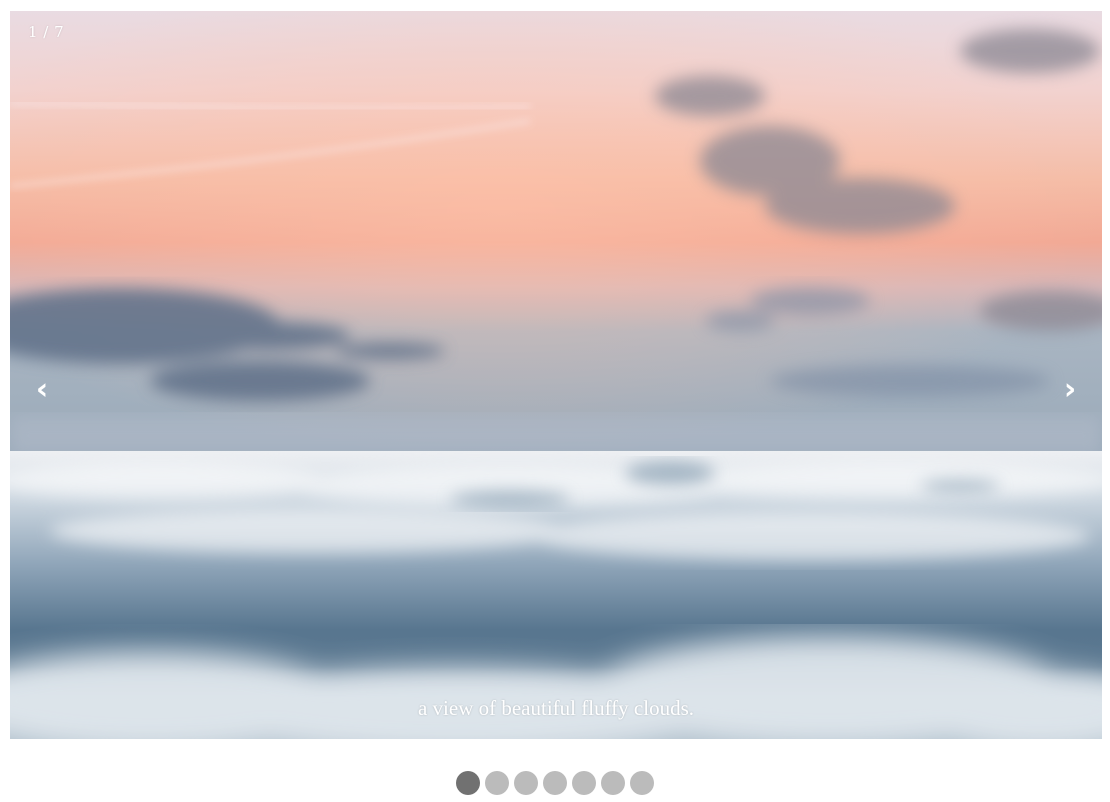 This screenshot has width=1110, height=802. I want to click on slide-dots, so click(555, 783).